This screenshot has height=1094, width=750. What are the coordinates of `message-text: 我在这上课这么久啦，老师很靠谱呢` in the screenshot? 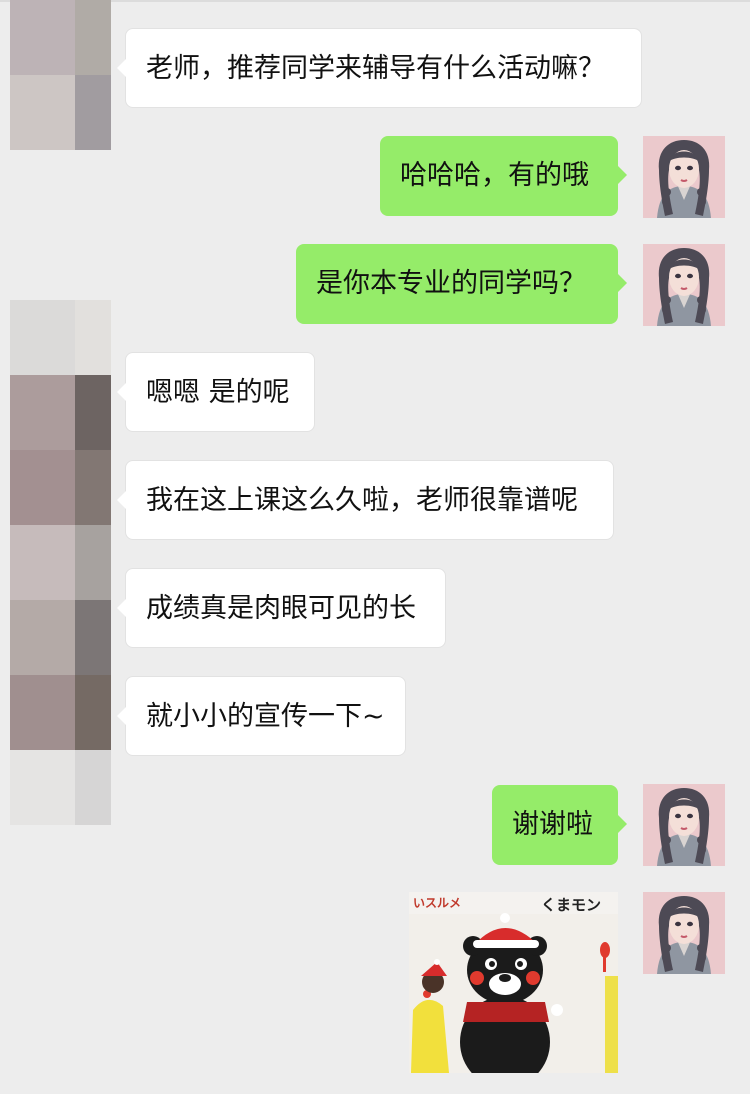 It's located at (362, 500).